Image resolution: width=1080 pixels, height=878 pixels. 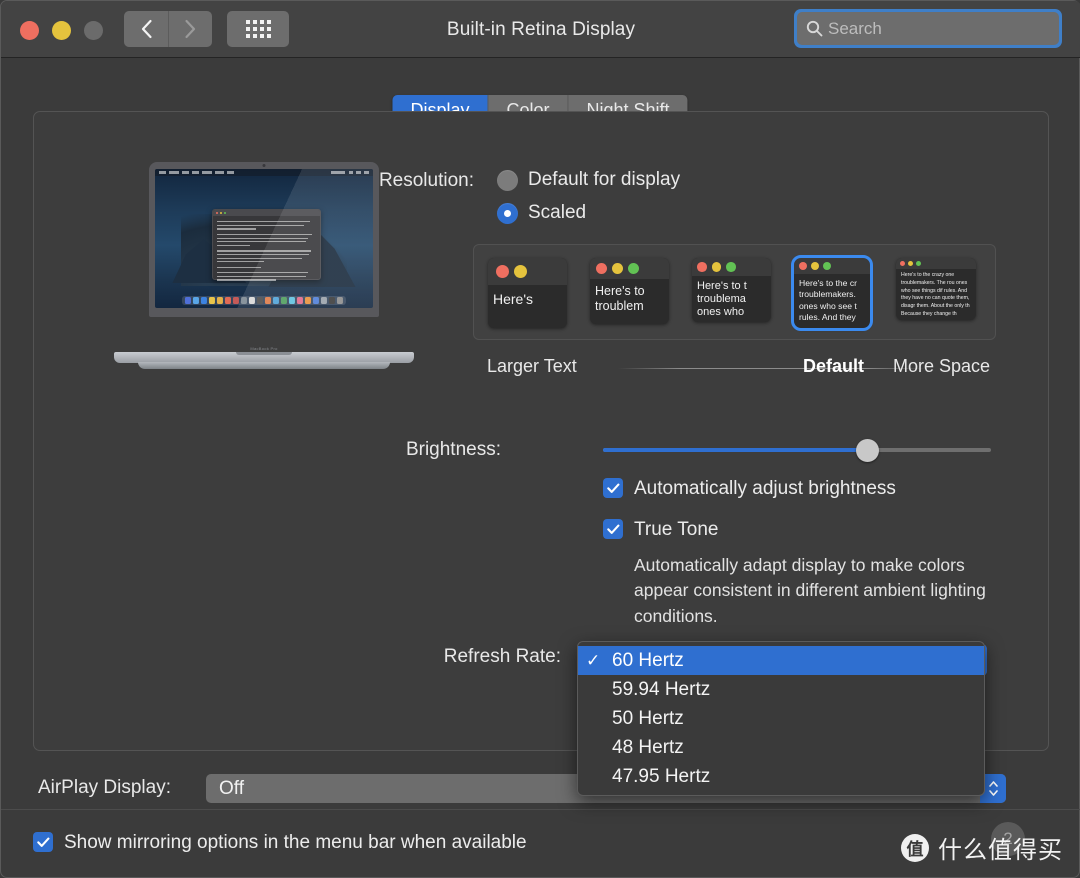 What do you see at coordinates (593, 660) in the screenshot?
I see `checkmark-icon: ✓` at bounding box center [593, 660].